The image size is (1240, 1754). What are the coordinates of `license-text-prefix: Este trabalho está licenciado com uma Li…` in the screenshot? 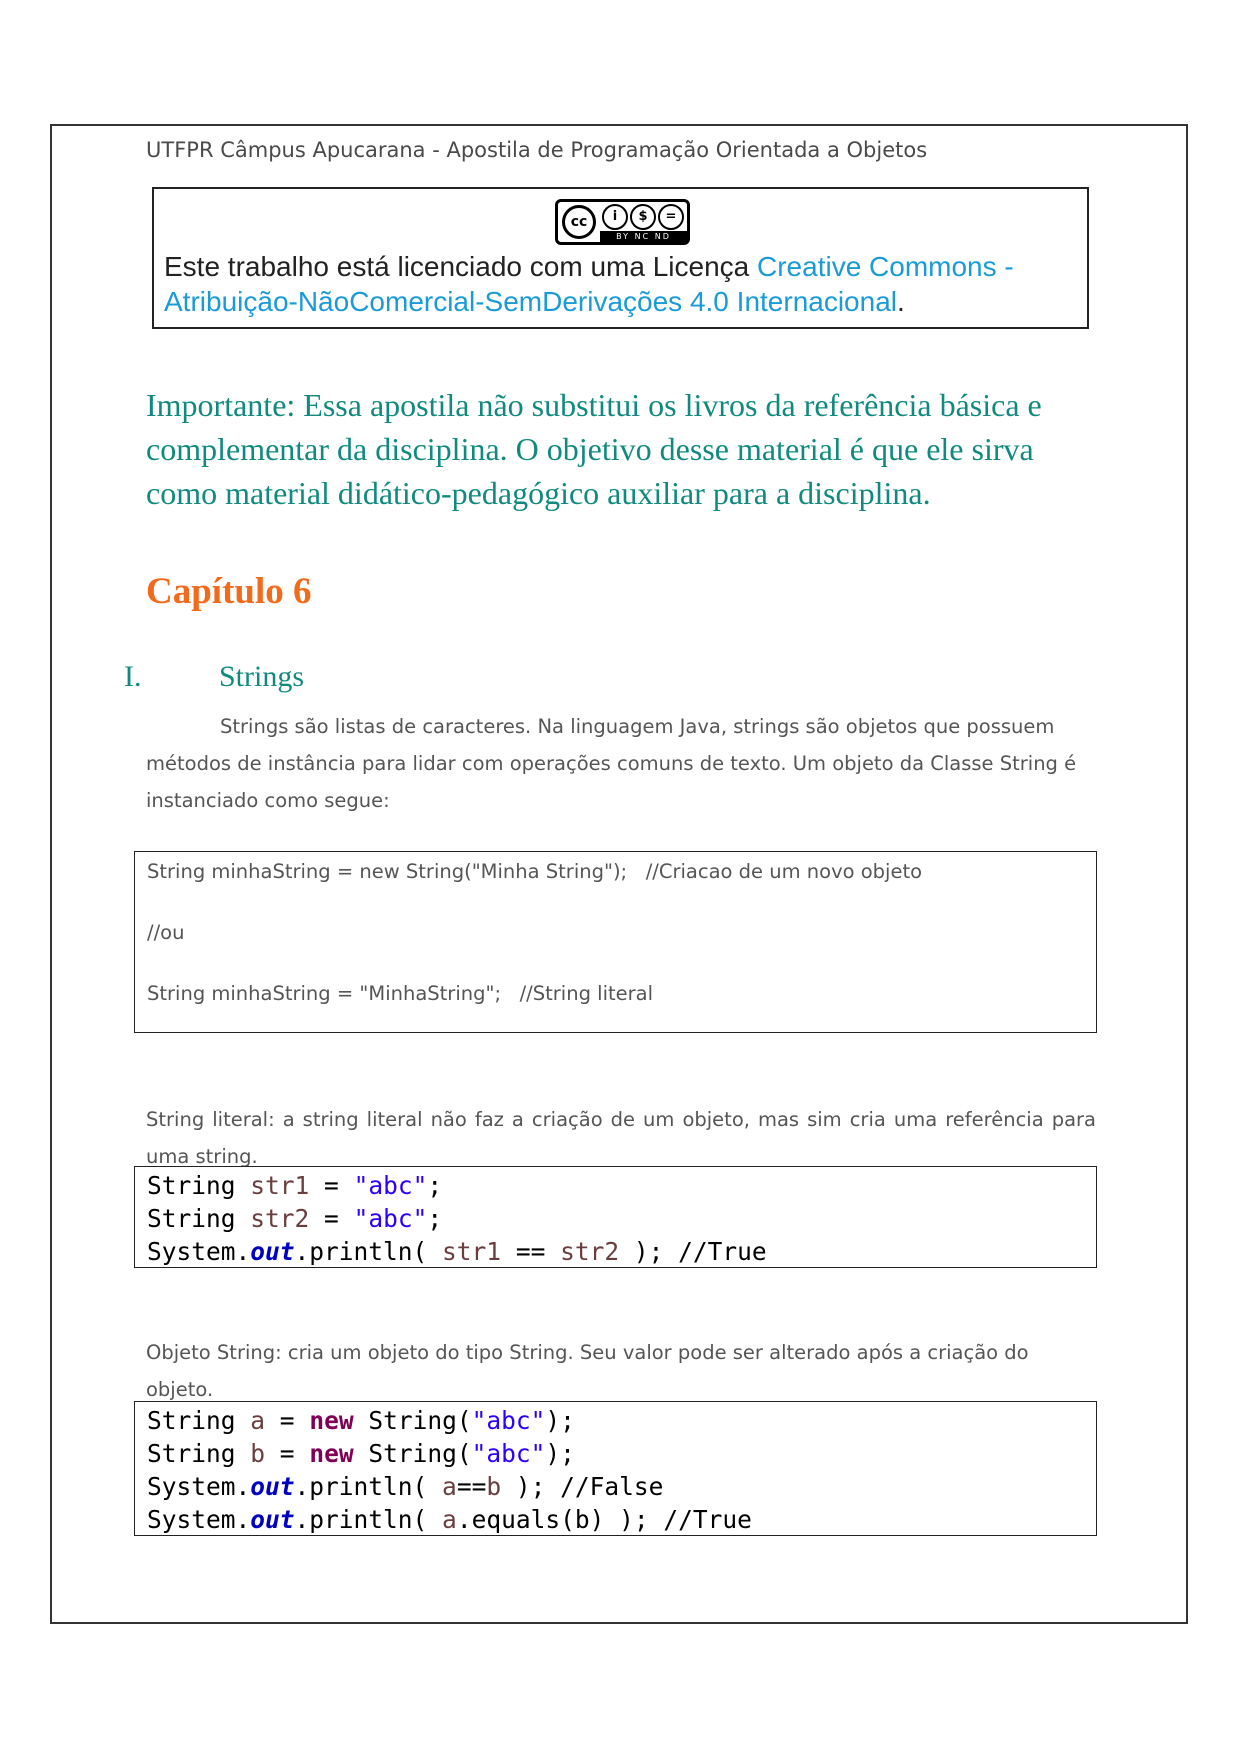 It's located at (460, 266).